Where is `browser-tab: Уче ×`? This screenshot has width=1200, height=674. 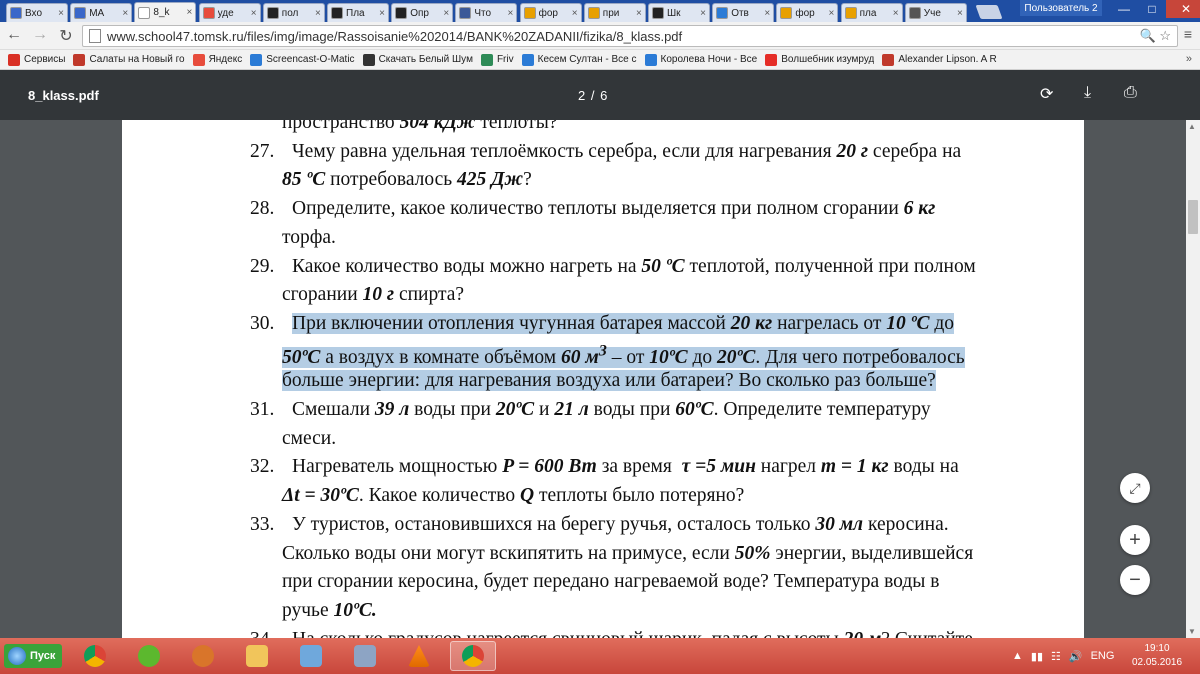
browser-tab: Уче × is located at coordinates (935, 12).